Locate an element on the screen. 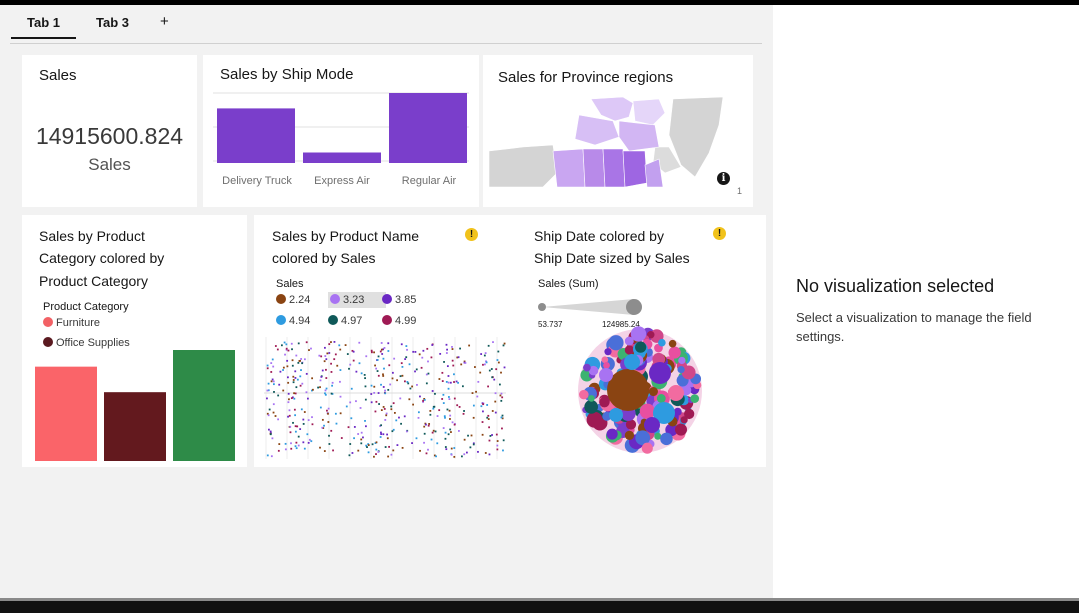 Image resolution: width=1079 pixels, height=613 pixels. tab-1: Tab 1 is located at coordinates (43, 27).